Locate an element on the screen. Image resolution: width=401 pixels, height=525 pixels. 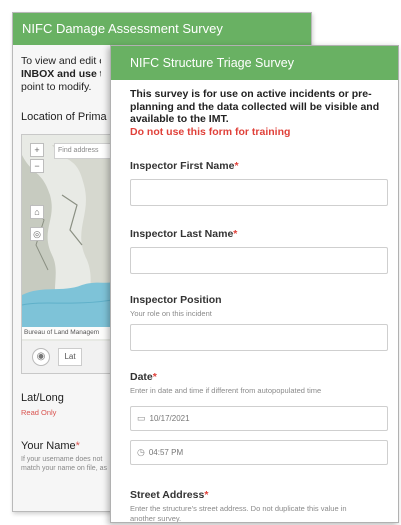
time-value: 04:57 PM is located at coordinates (166, 452).